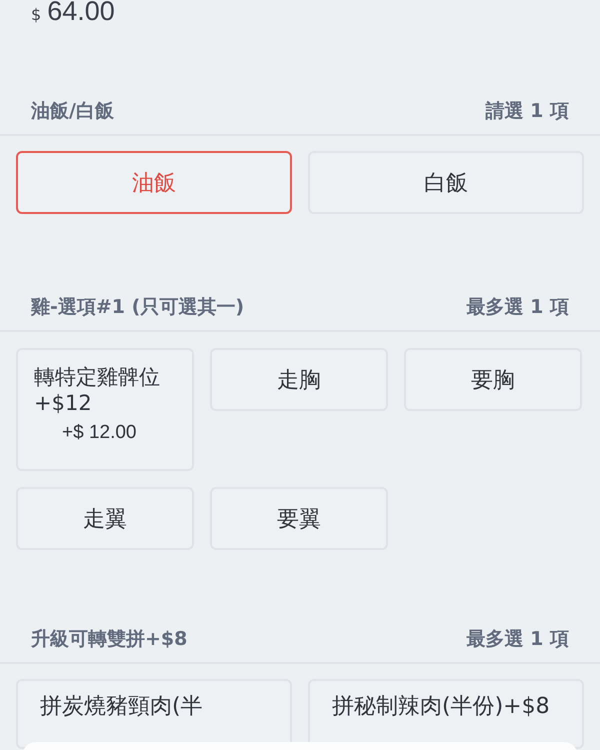  What do you see at coordinates (105, 409) in the screenshot?
I see `option-button: 轉特定雞髀位+$12 +$ 12.00` at bounding box center [105, 409].